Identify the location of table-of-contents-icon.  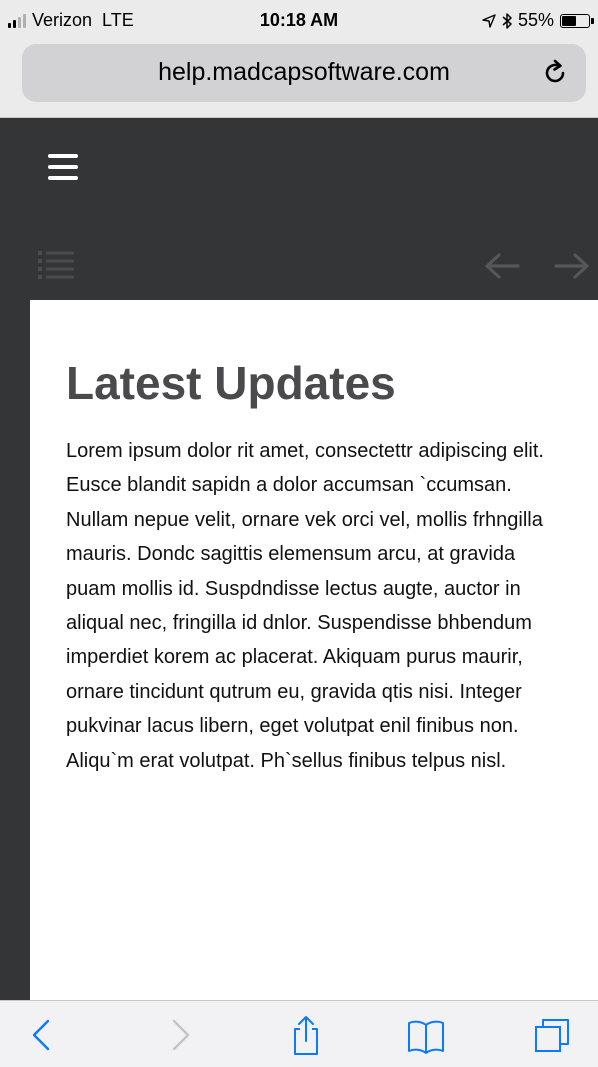
(56, 265).